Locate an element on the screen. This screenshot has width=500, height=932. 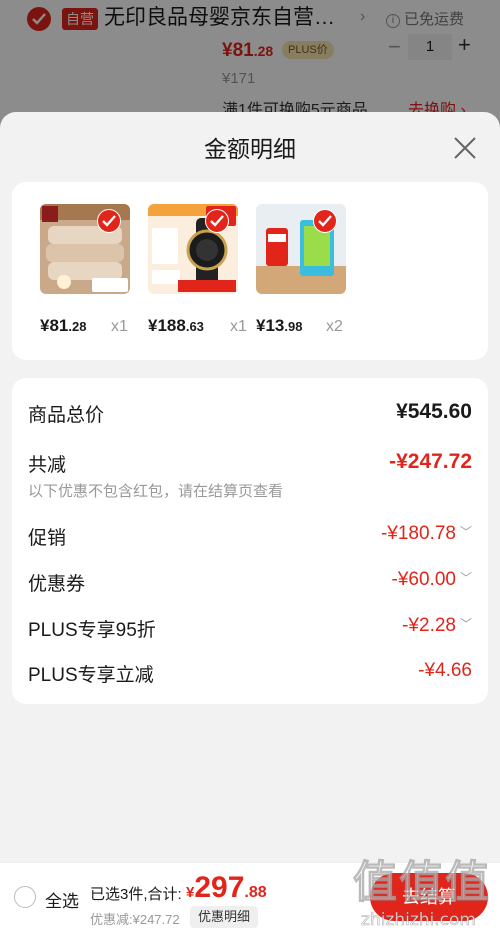
product-price: ¥13.98 is located at coordinates (279, 326).